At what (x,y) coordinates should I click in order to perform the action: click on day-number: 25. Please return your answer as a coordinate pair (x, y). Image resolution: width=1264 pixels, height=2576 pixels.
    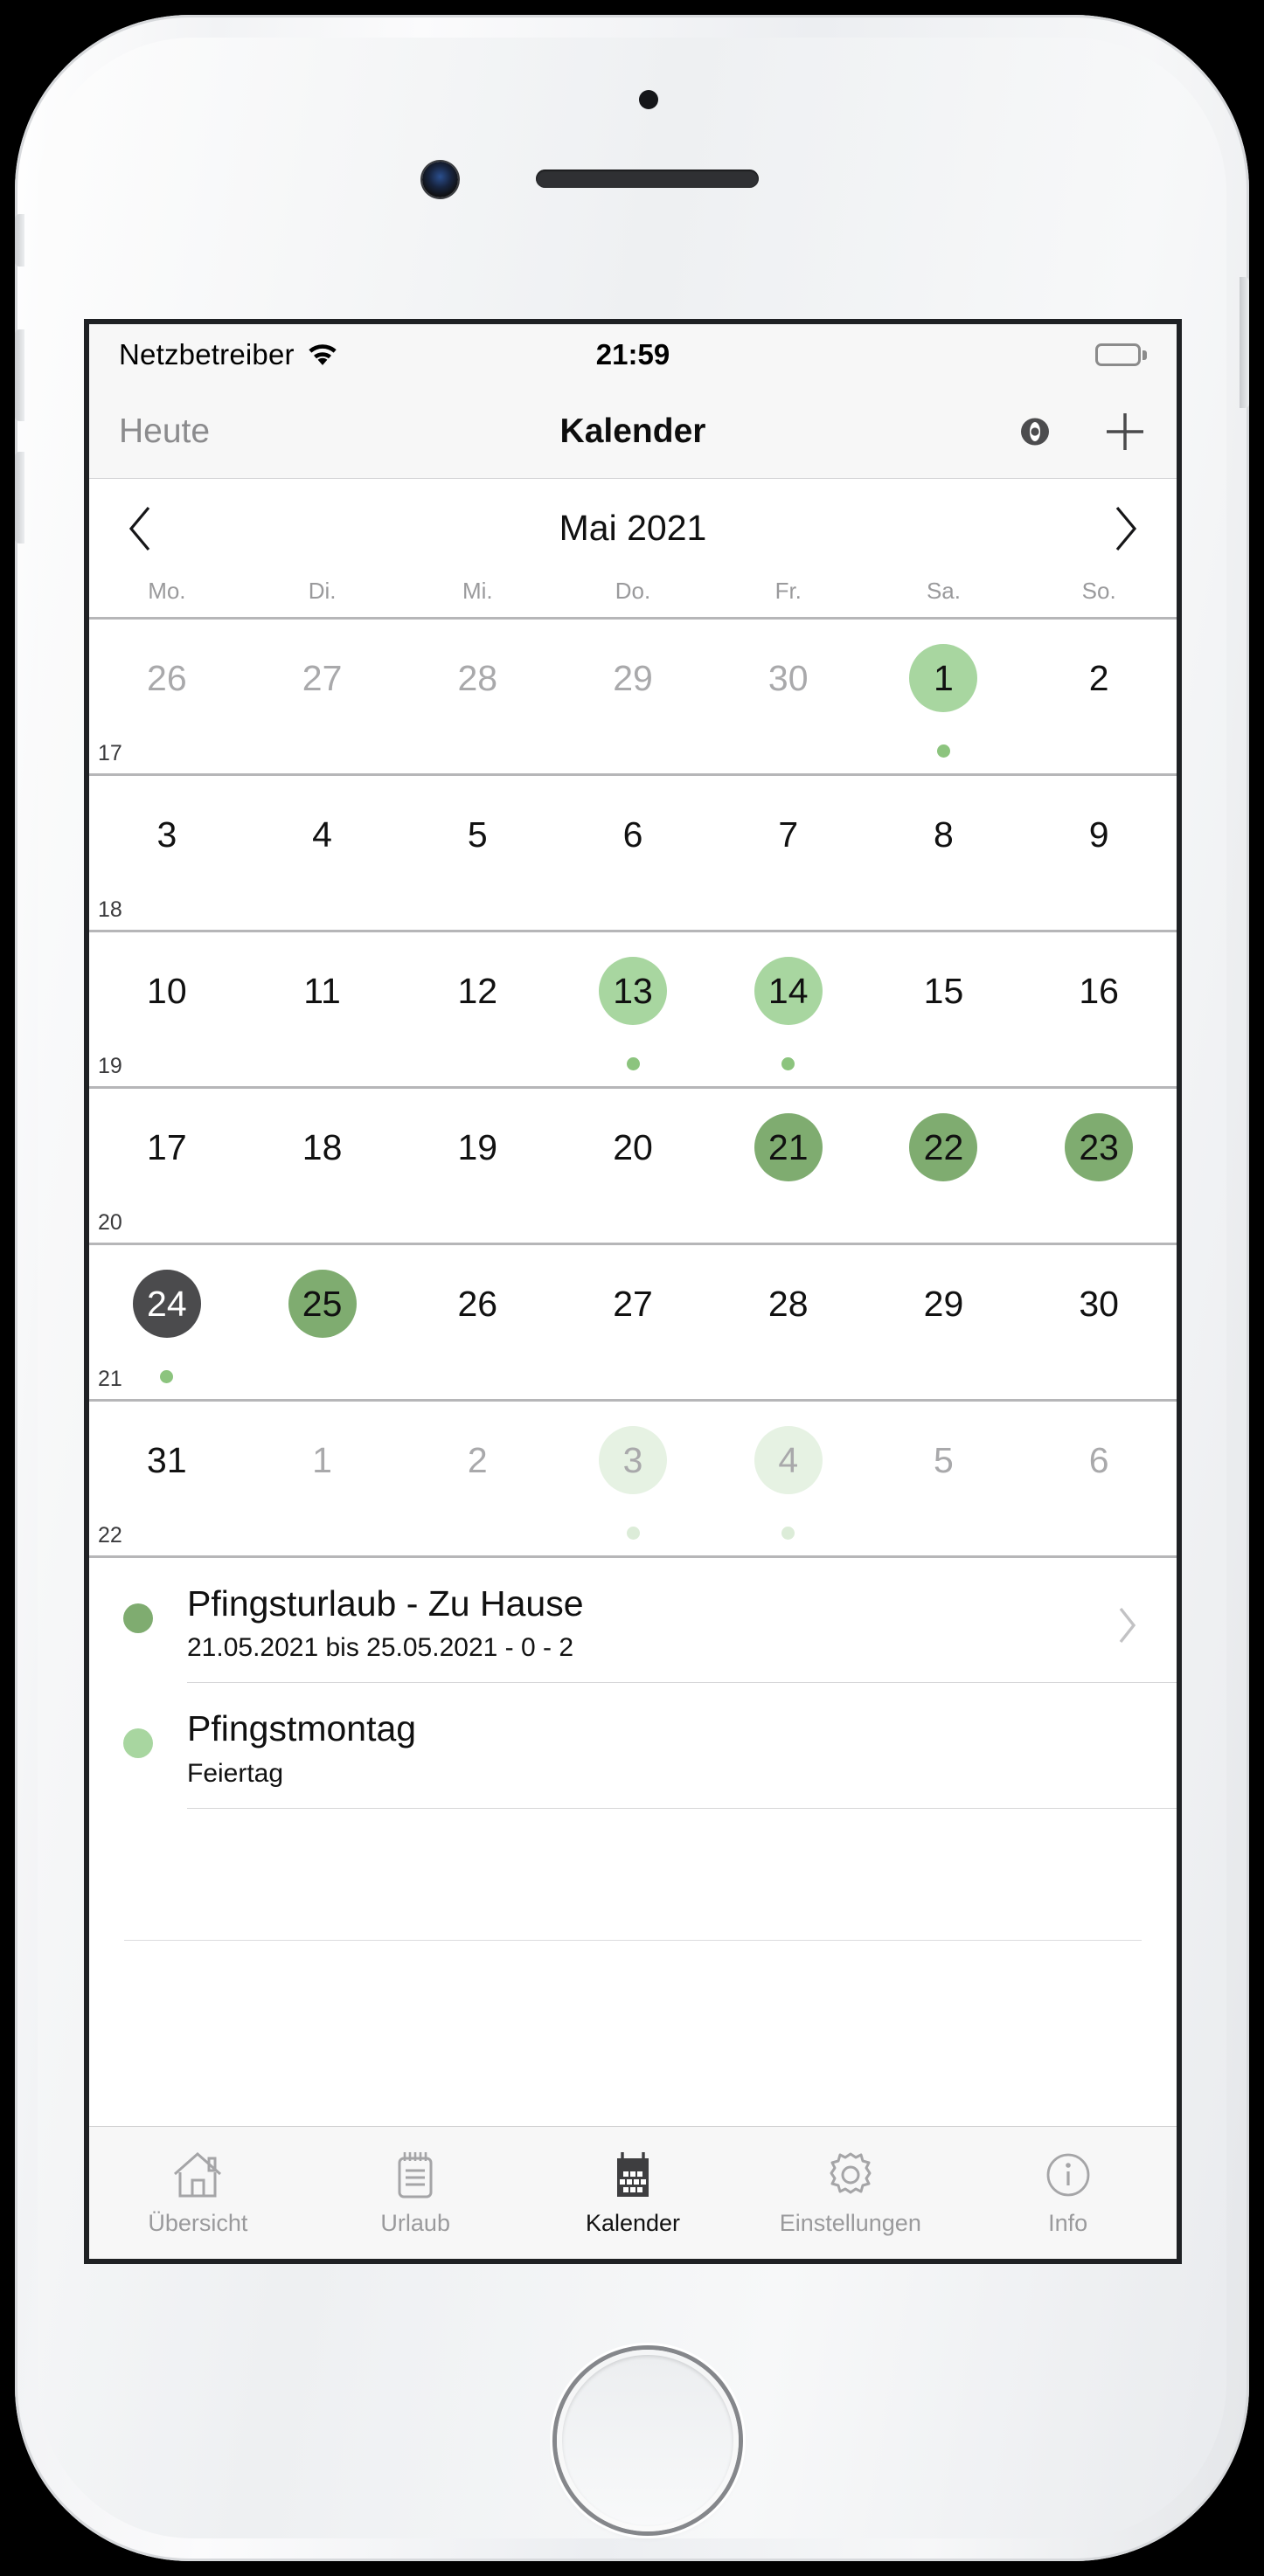
    Looking at the image, I should click on (323, 1304).